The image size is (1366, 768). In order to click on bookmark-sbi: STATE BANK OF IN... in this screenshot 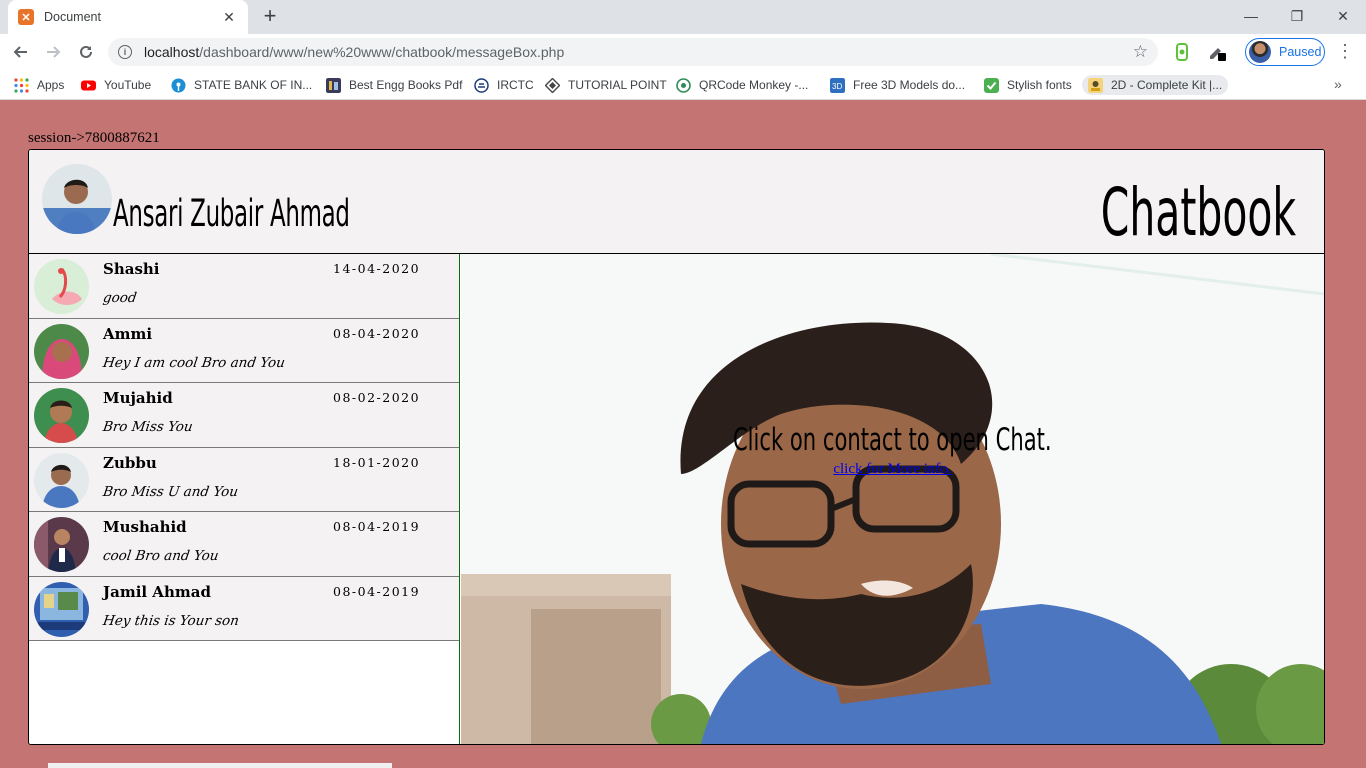, I will do `click(241, 85)`.